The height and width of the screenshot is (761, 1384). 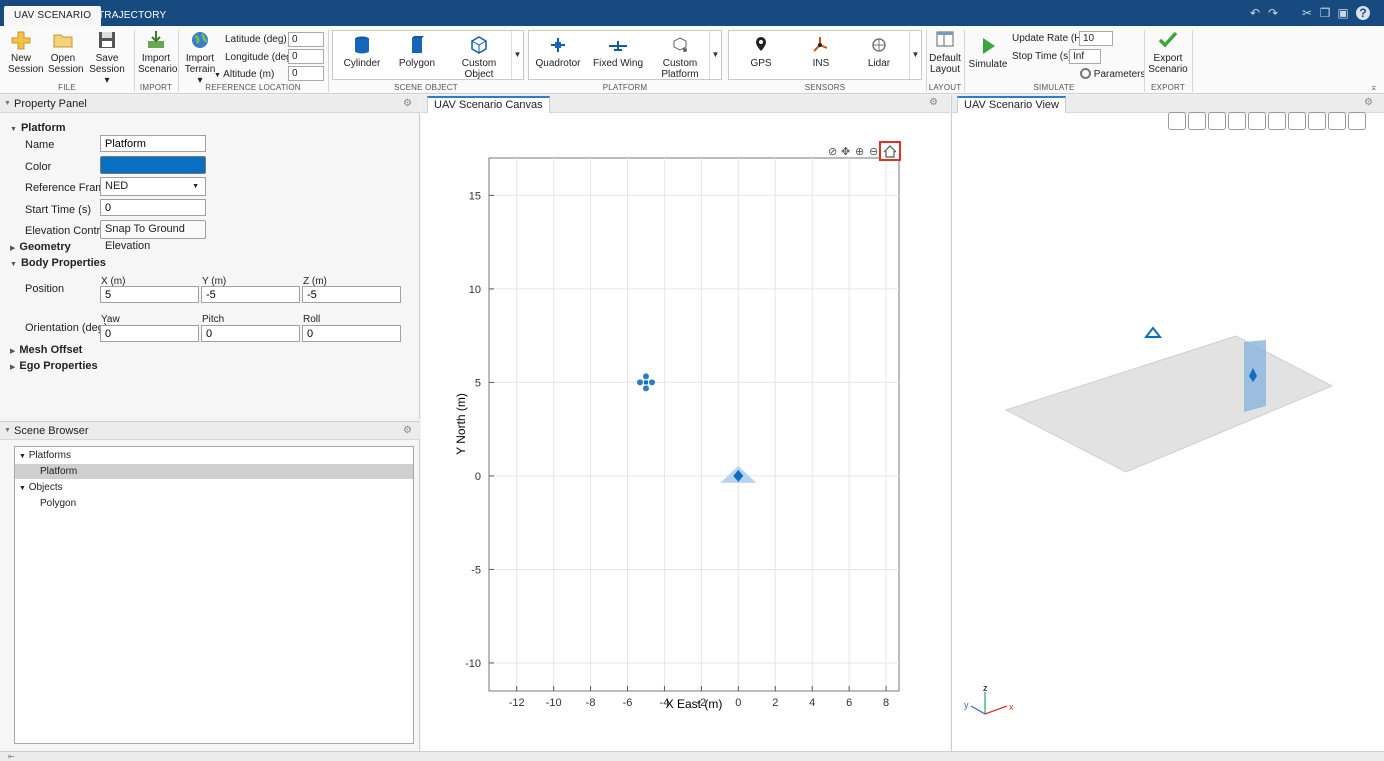 I want to click on cylinder-button: Cylinder, so click(x=362, y=52).